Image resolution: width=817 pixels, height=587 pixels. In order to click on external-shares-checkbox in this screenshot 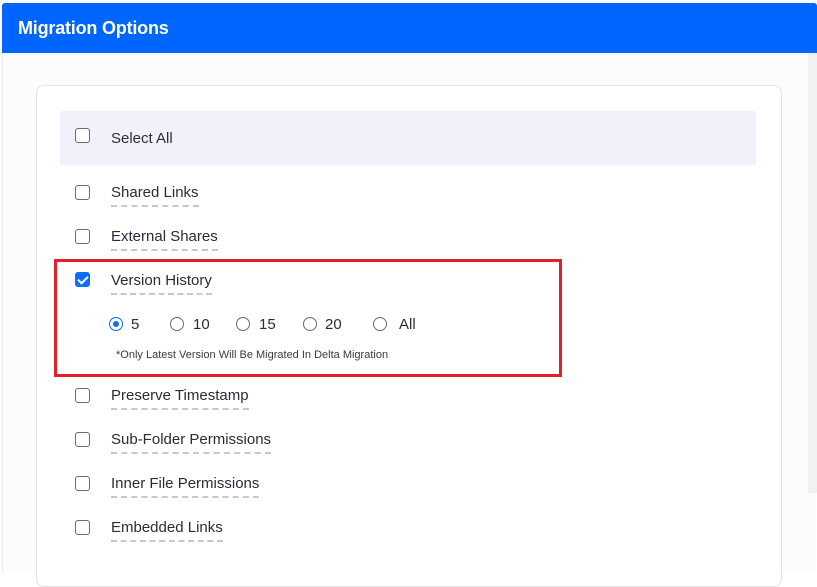, I will do `click(82, 236)`.